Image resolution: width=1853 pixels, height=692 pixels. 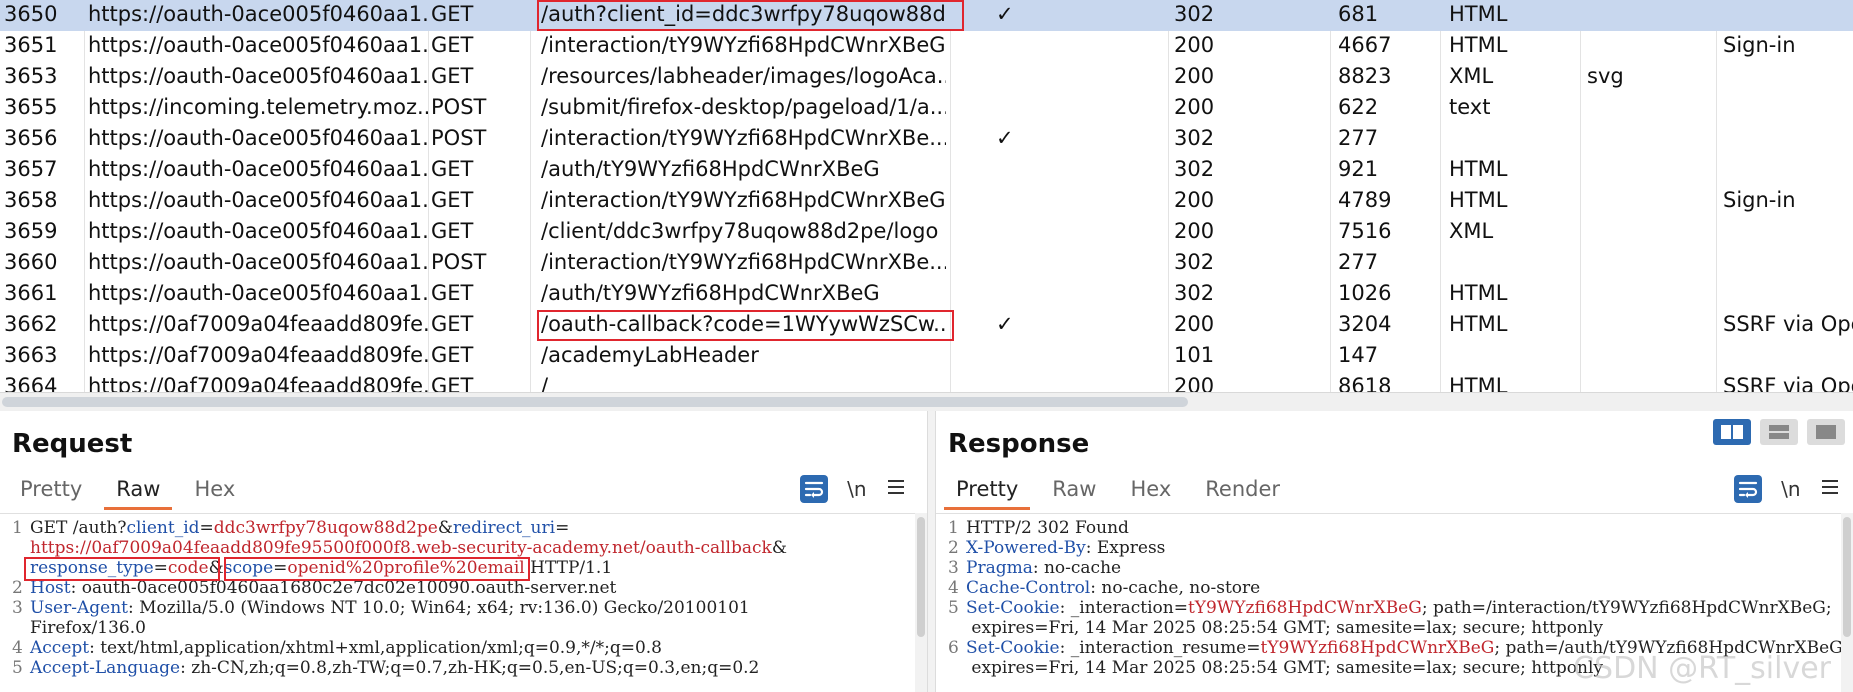 I want to click on response-vertical-scrollbar, so click(x=1847, y=602).